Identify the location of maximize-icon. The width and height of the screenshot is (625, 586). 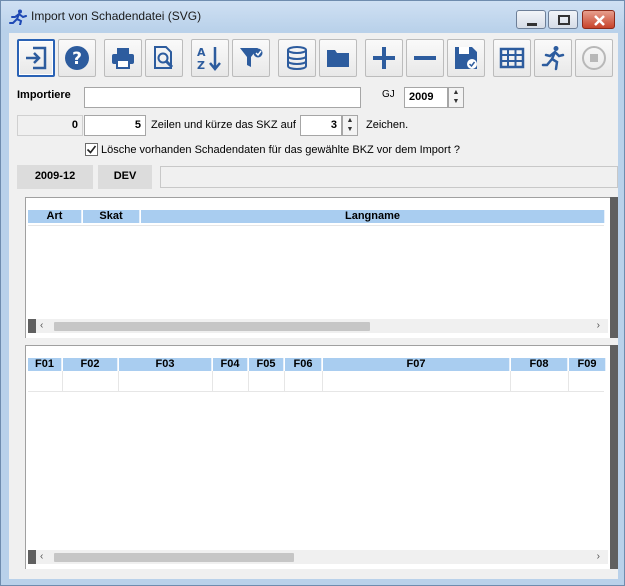
(564, 20).